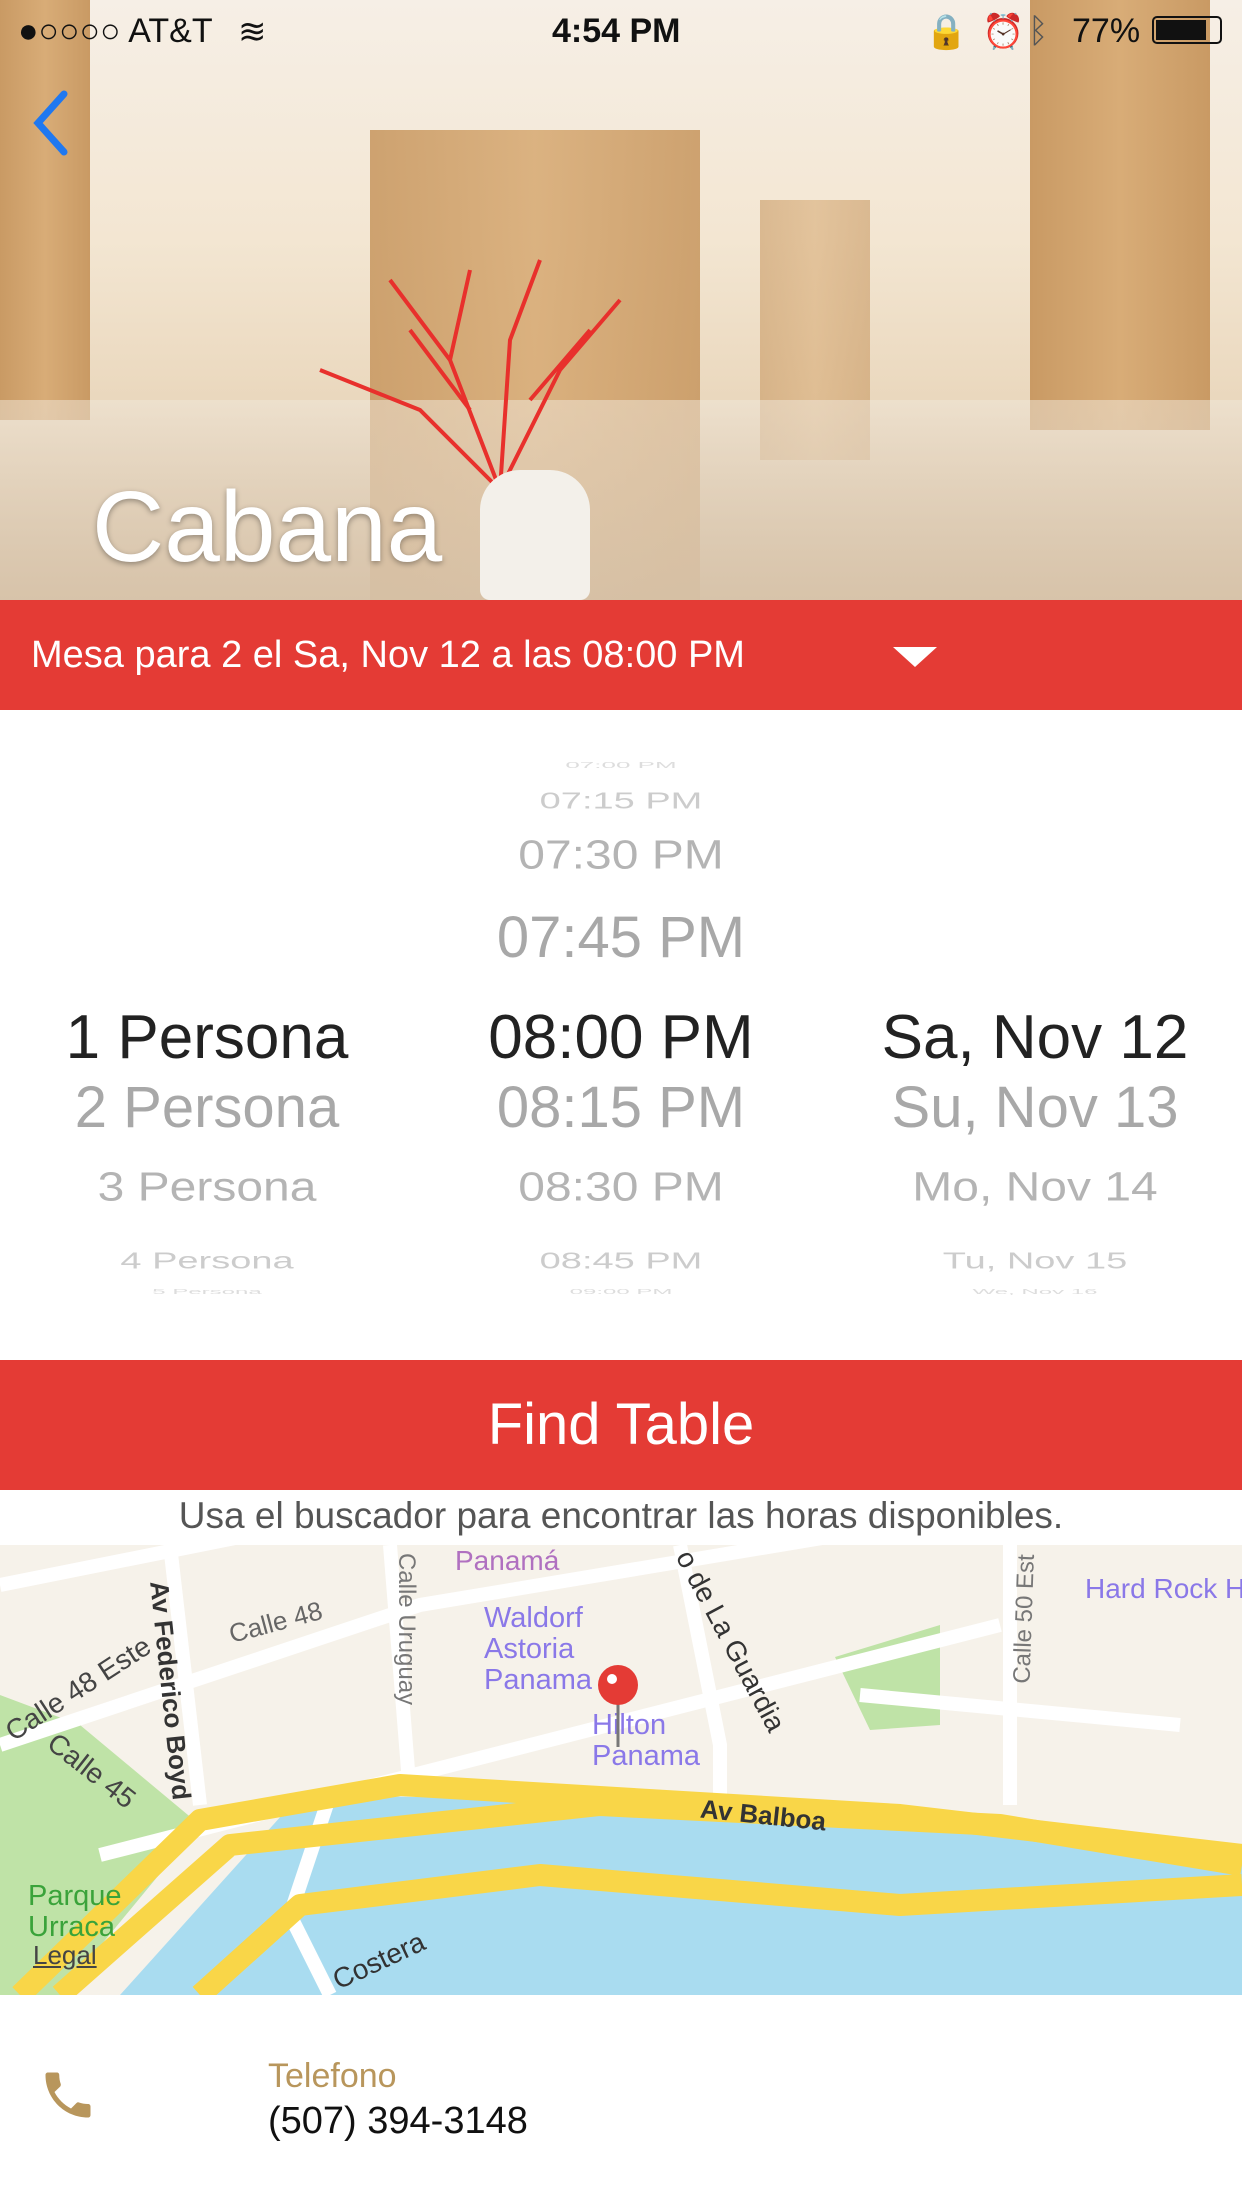  I want to click on picker-item: 07:30 PM, so click(621, 855).